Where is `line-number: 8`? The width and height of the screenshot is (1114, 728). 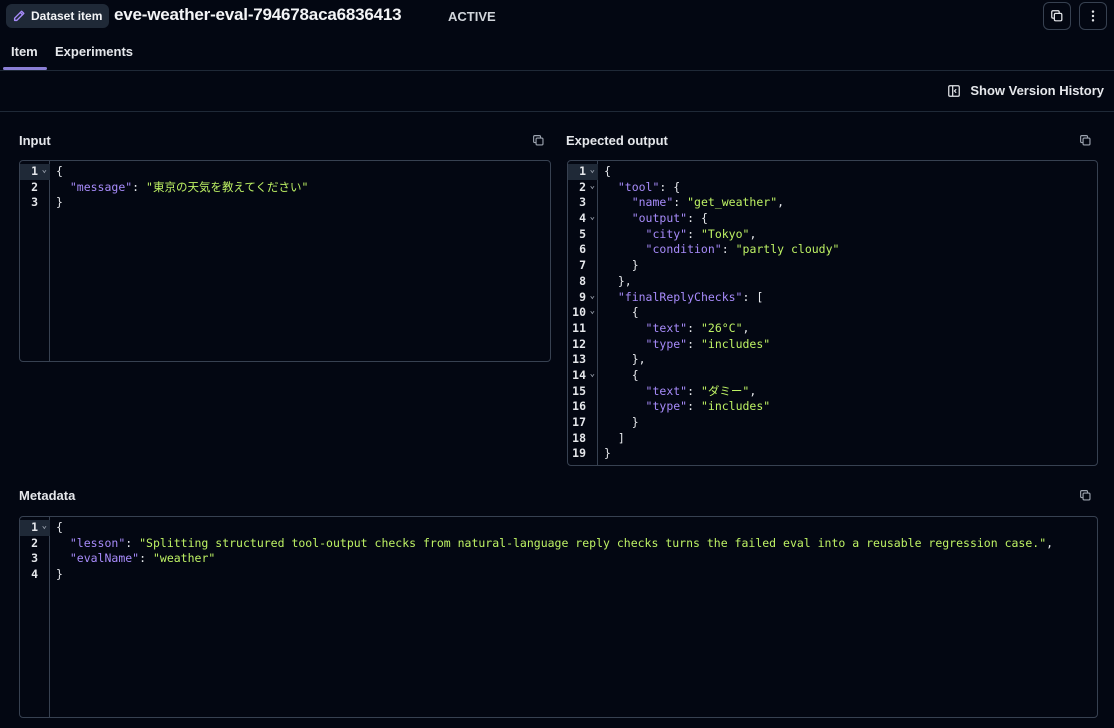
line-number: 8 is located at coordinates (582, 280).